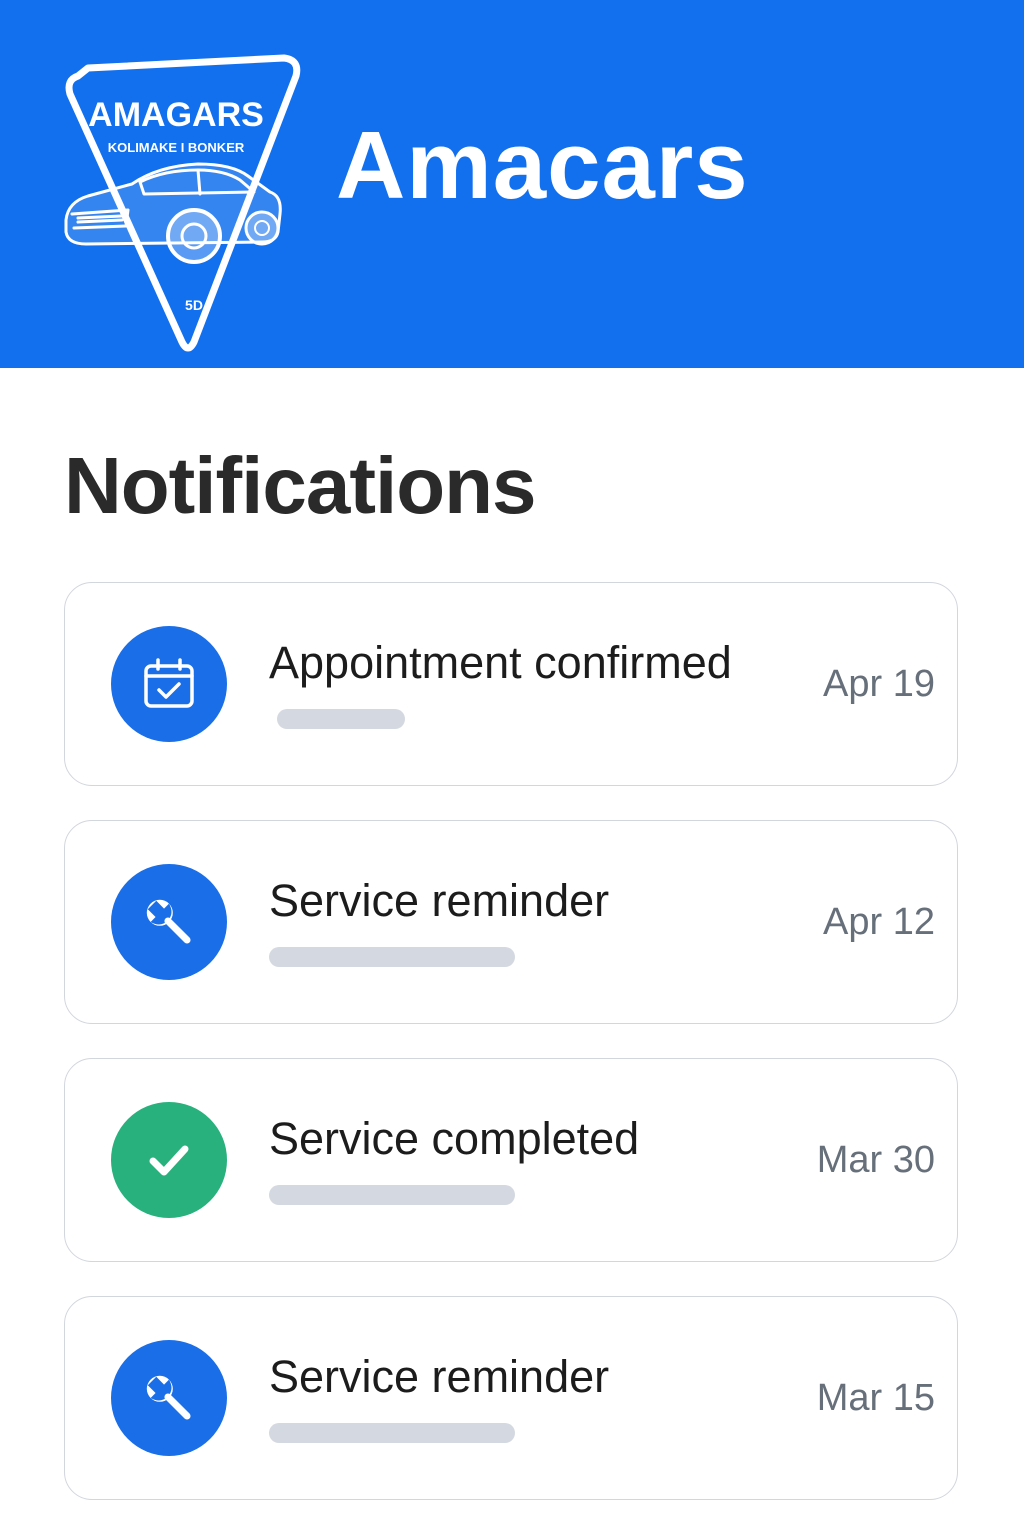  Describe the element at coordinates (879, 684) in the screenshot. I see `notification-date: Apr 19` at that location.